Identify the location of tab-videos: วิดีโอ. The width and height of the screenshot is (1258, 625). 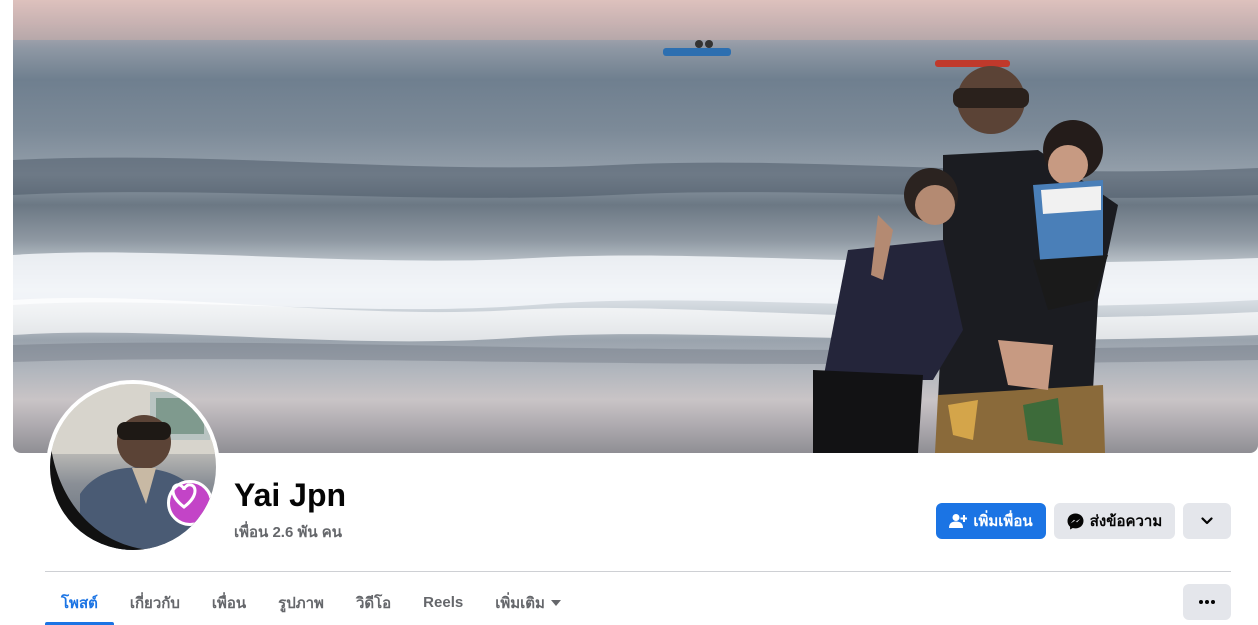
(373, 602).